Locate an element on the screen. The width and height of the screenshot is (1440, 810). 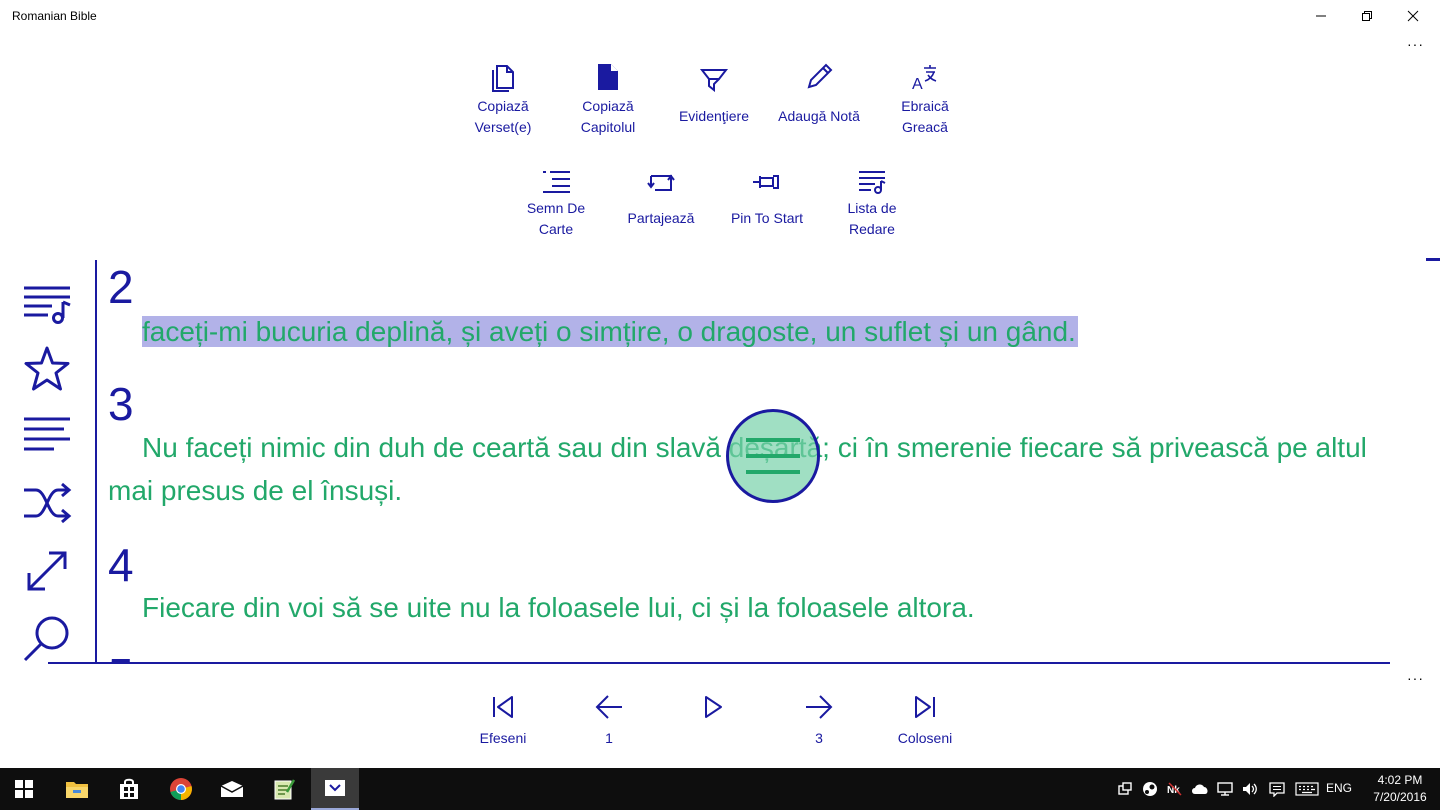
resize-icon is located at coordinates (47, 571).